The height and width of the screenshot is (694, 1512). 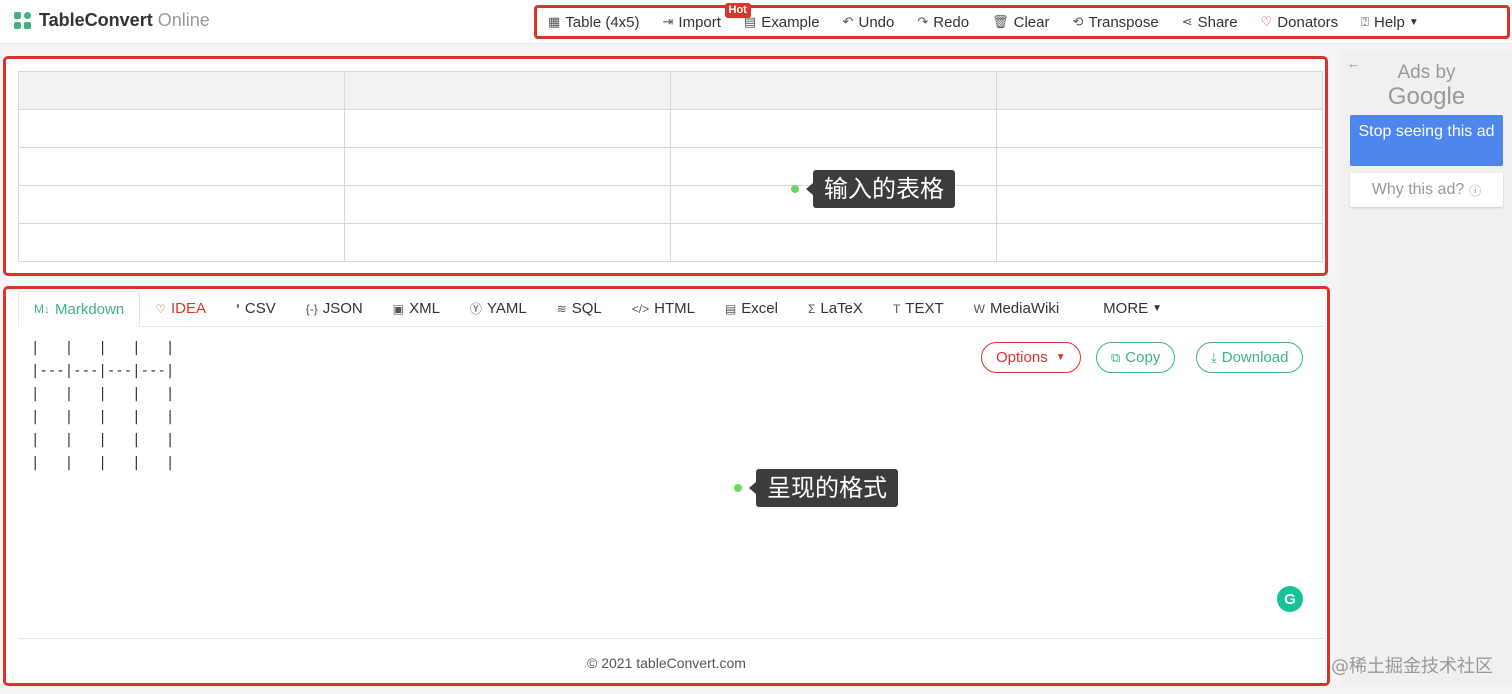 I want to click on import-button: ⇥ Import Hot, so click(x=707, y=16).